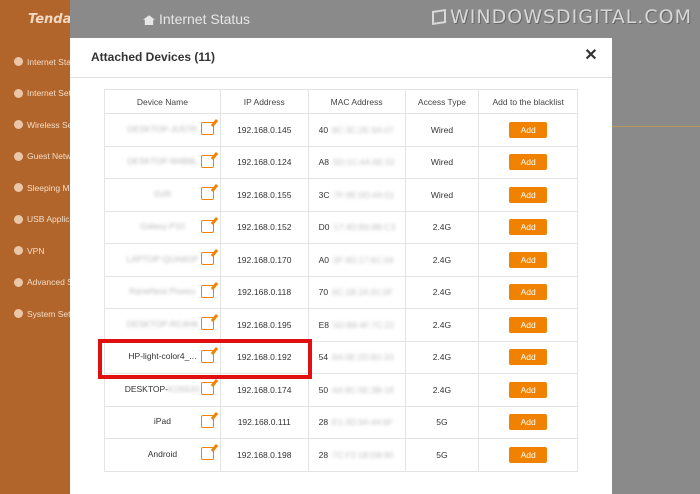 The image size is (700, 494). I want to click on mac-prefix: D0, so click(324, 227).